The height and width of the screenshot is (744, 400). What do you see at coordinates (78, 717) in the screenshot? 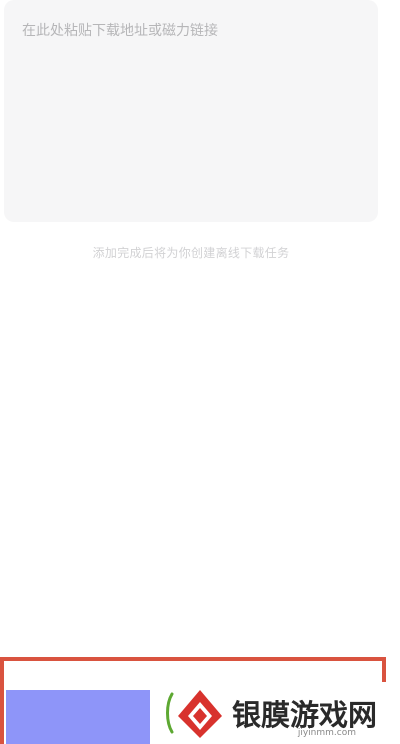
I see `confirm-button` at bounding box center [78, 717].